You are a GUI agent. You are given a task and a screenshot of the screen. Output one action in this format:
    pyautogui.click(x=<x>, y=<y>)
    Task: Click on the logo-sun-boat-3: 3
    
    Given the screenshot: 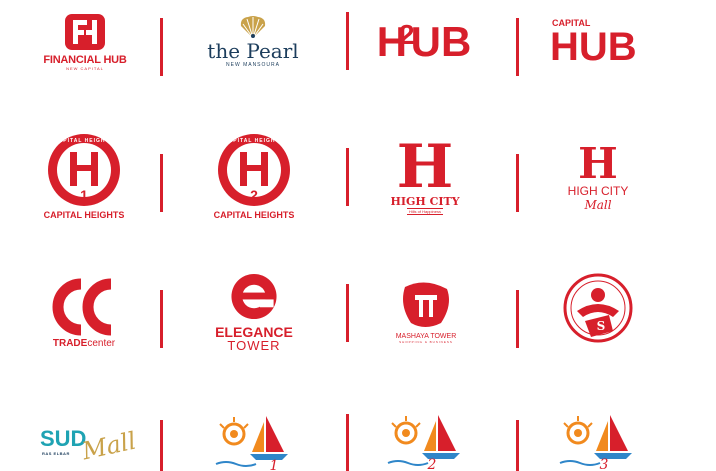 What is the action you would take?
    pyautogui.click(x=598, y=440)
    